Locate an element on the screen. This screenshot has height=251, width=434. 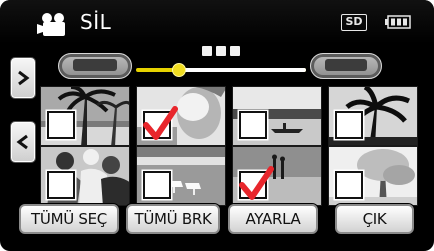
page-title: SİL is located at coordinates (96, 22).